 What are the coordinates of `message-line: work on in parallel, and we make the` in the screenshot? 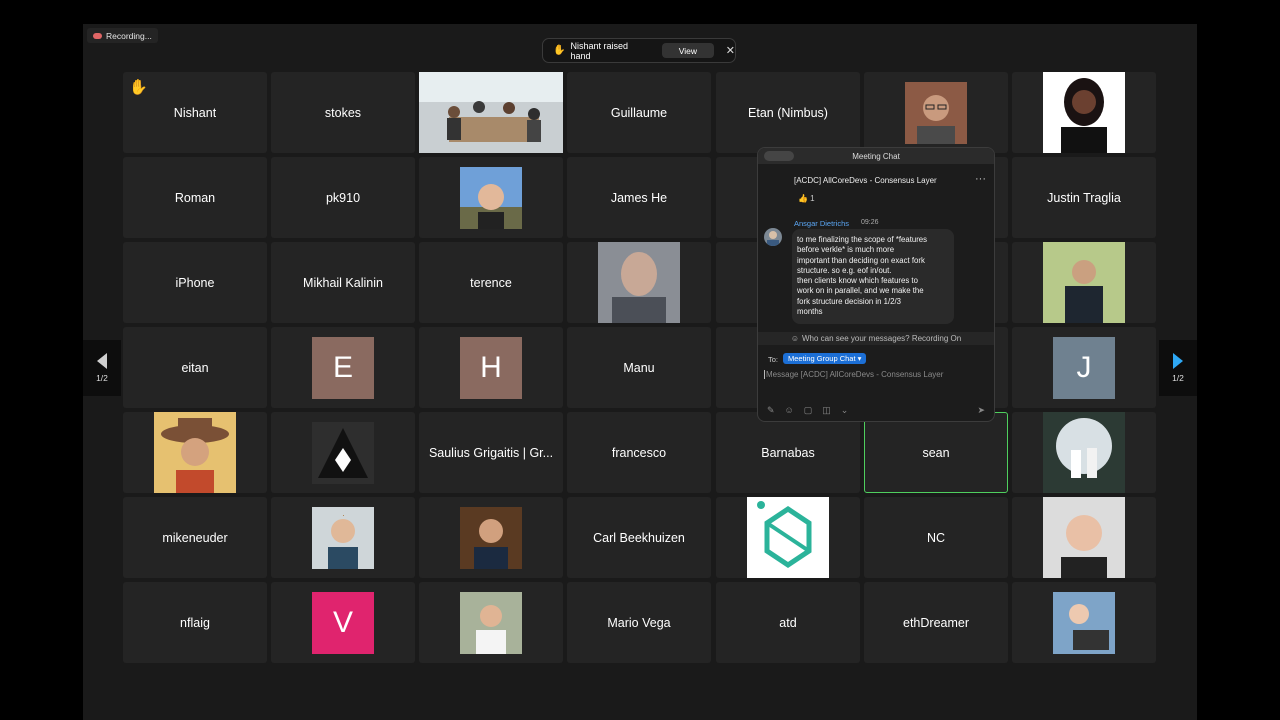 It's located at (860, 291).